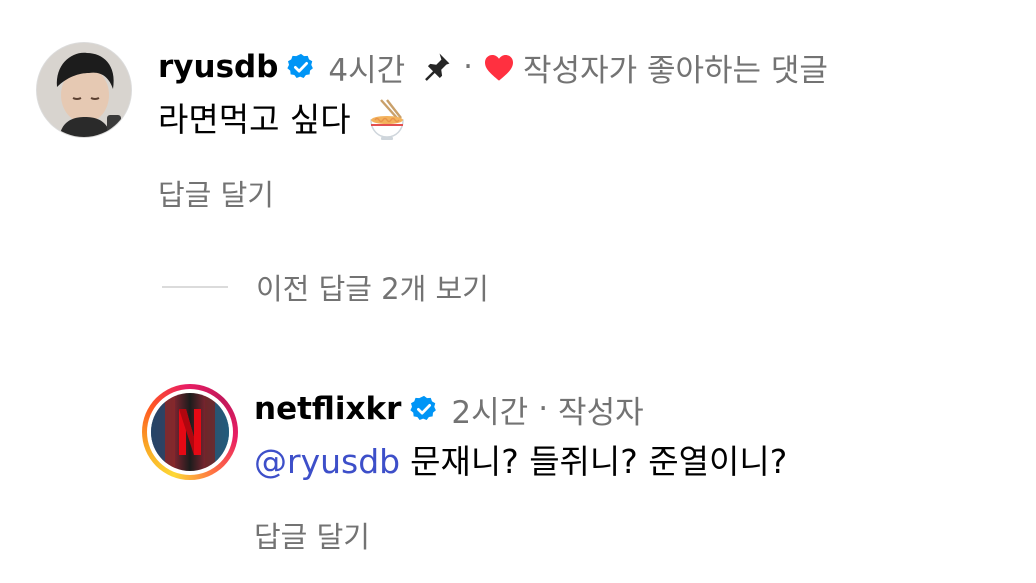 The width and height of the screenshot is (1036, 583). What do you see at coordinates (218, 67) in the screenshot?
I see `username: ryusdb` at bounding box center [218, 67].